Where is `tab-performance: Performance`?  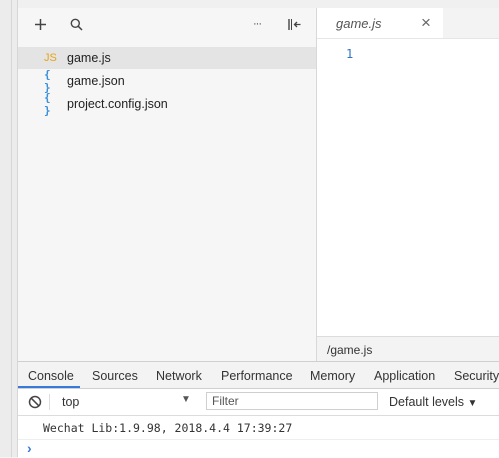 tab-performance: Performance is located at coordinates (257, 376).